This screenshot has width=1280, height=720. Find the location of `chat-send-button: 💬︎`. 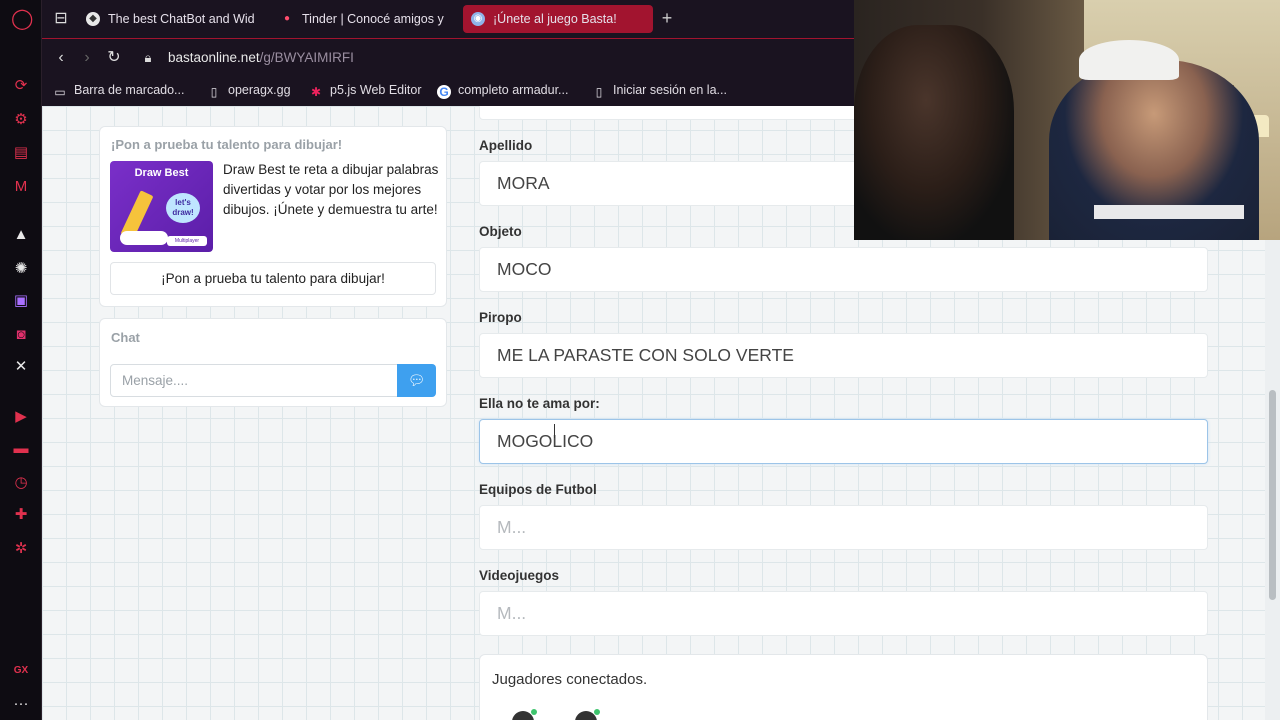

chat-send-button: 💬︎ is located at coordinates (416, 380).